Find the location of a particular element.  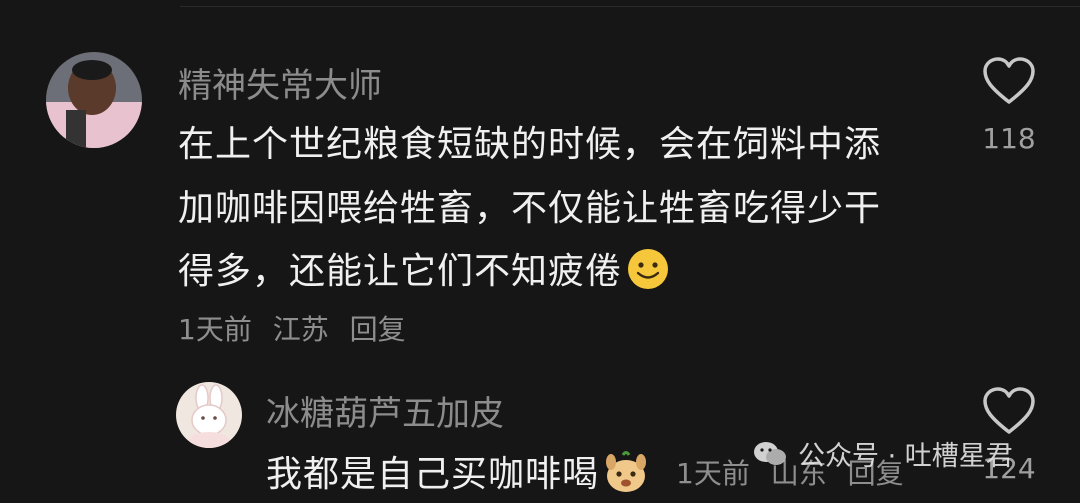

comment-location: 江苏 is located at coordinates (300, 329).